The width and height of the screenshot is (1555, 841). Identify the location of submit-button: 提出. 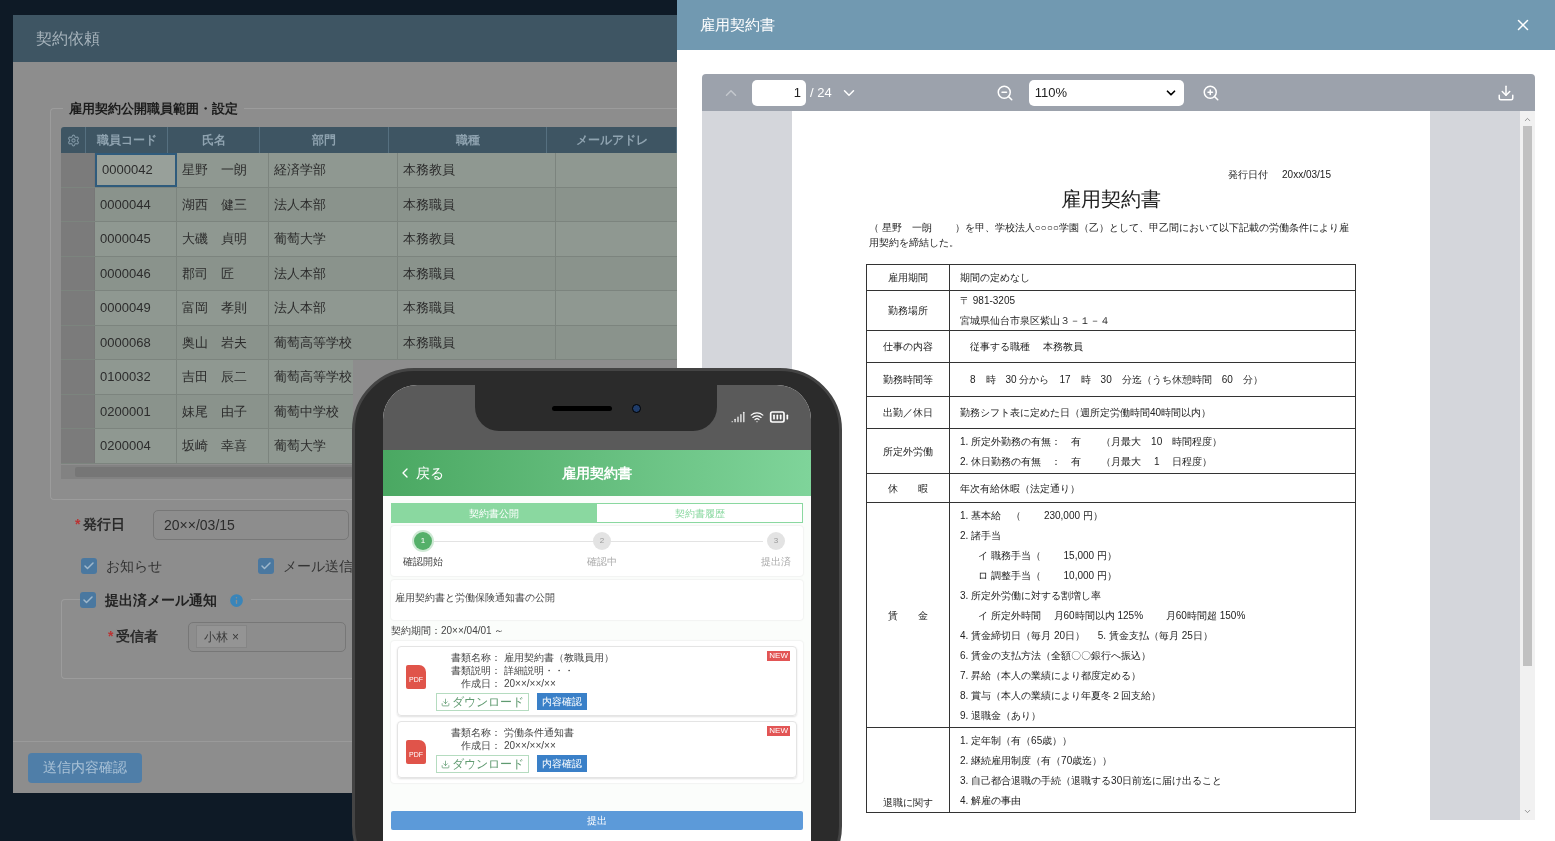
(597, 820).